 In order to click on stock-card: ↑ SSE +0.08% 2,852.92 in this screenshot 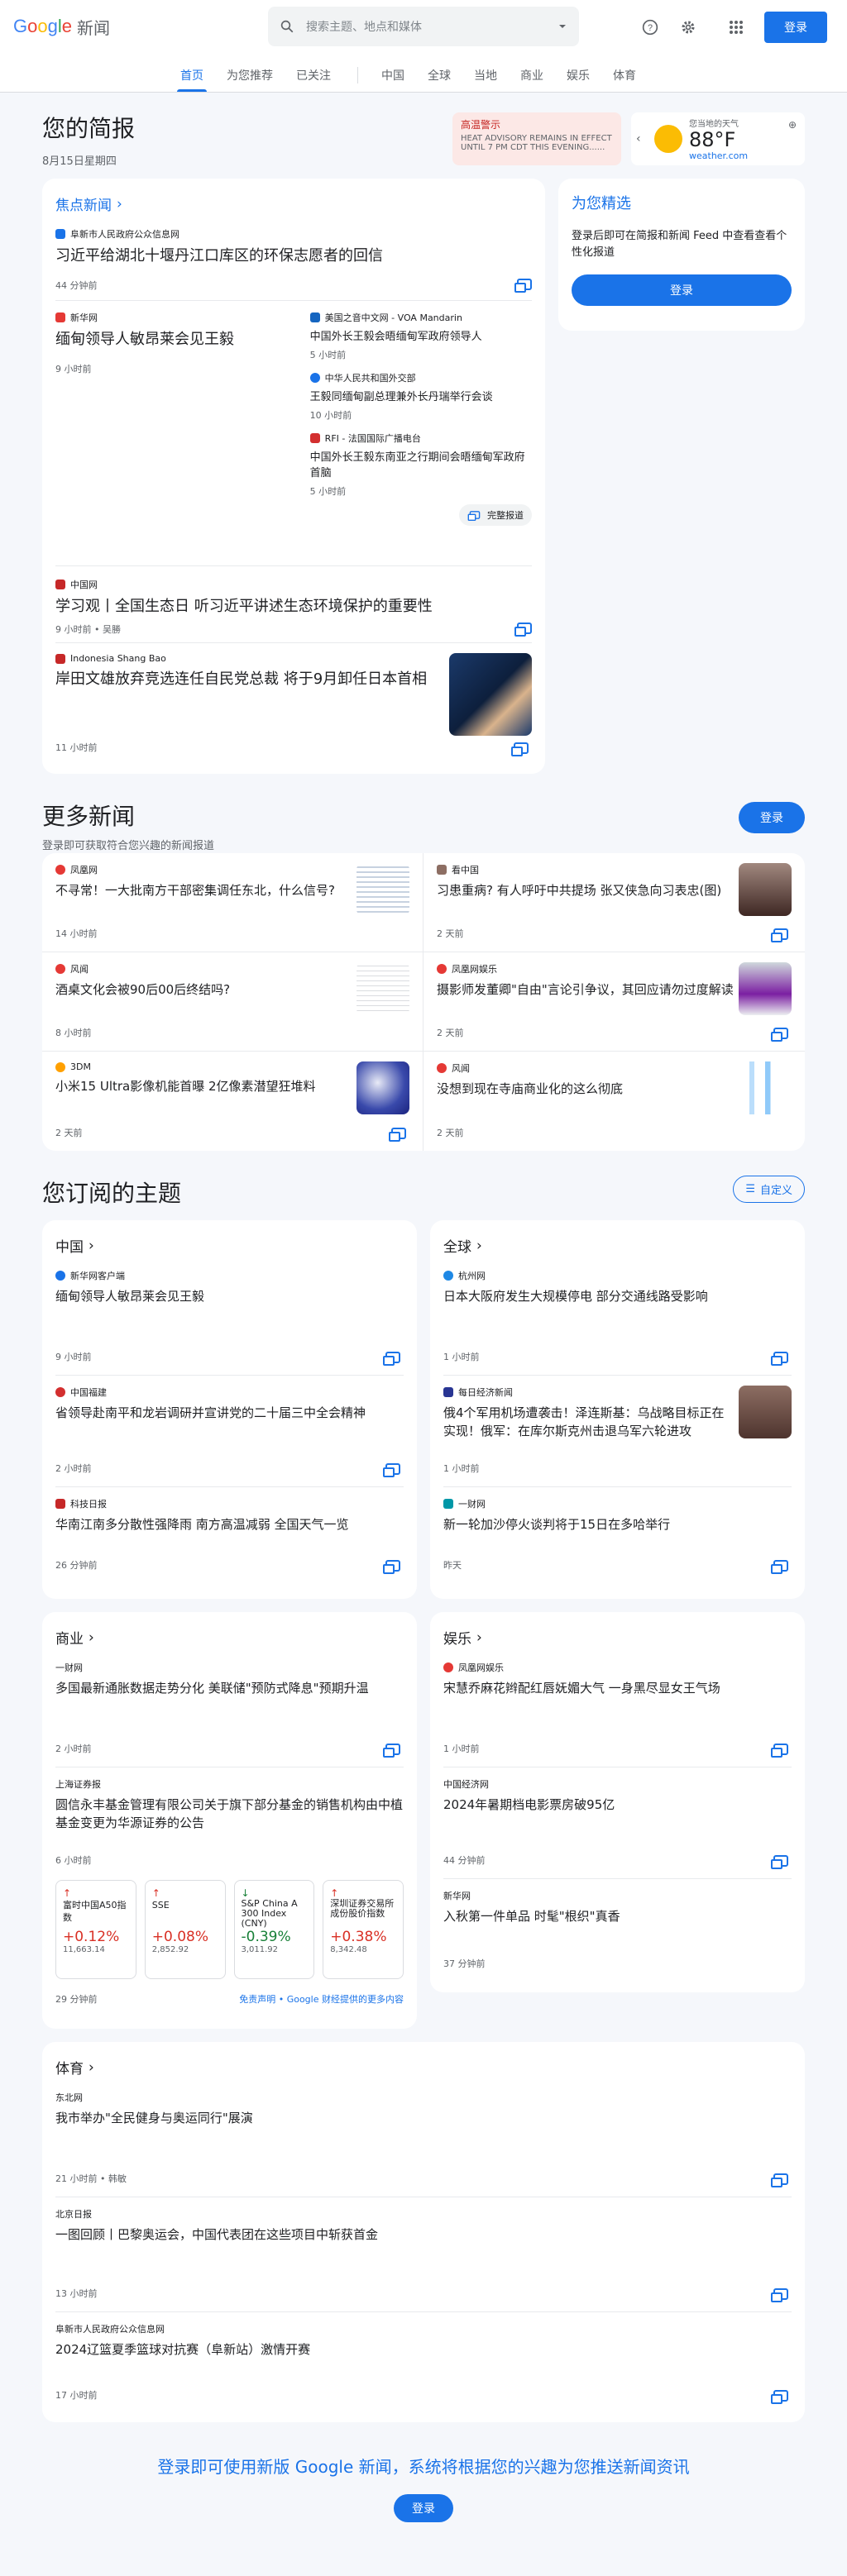, I will do `click(185, 1930)`.